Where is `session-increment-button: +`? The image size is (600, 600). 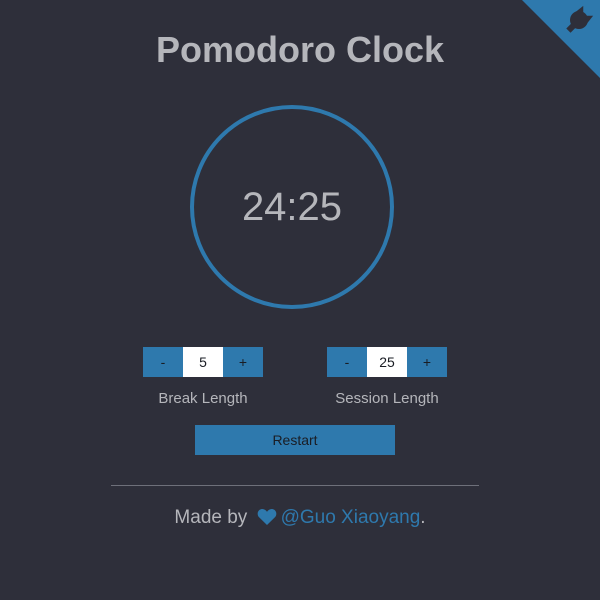
session-increment-button: + is located at coordinates (427, 362).